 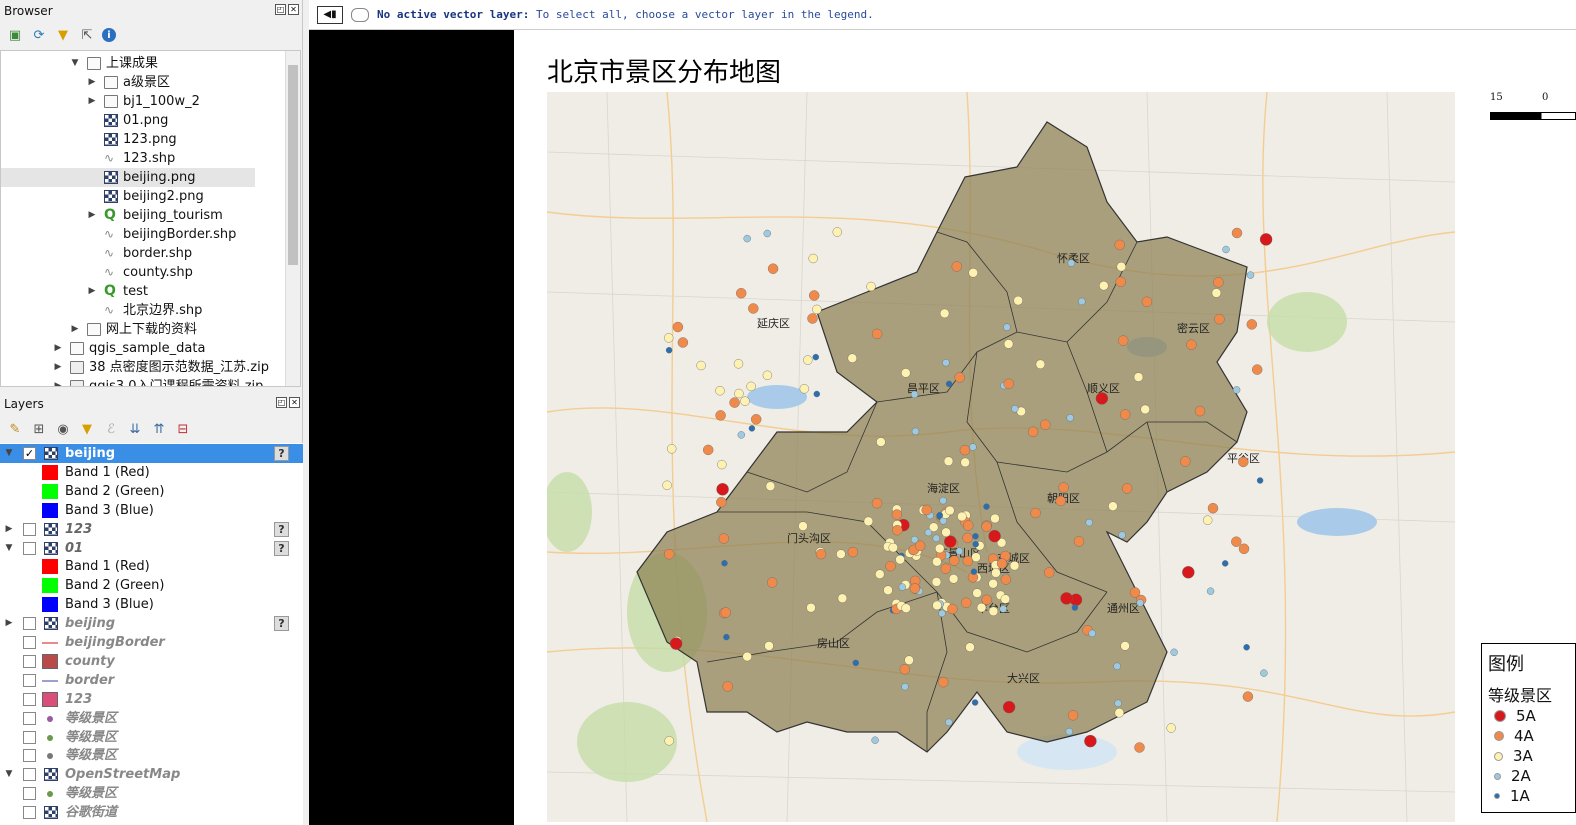 What do you see at coordinates (135, 367) in the screenshot?
I see `browser-item: ▶ 38 点密度图示范数据_江苏.zip` at bounding box center [135, 367].